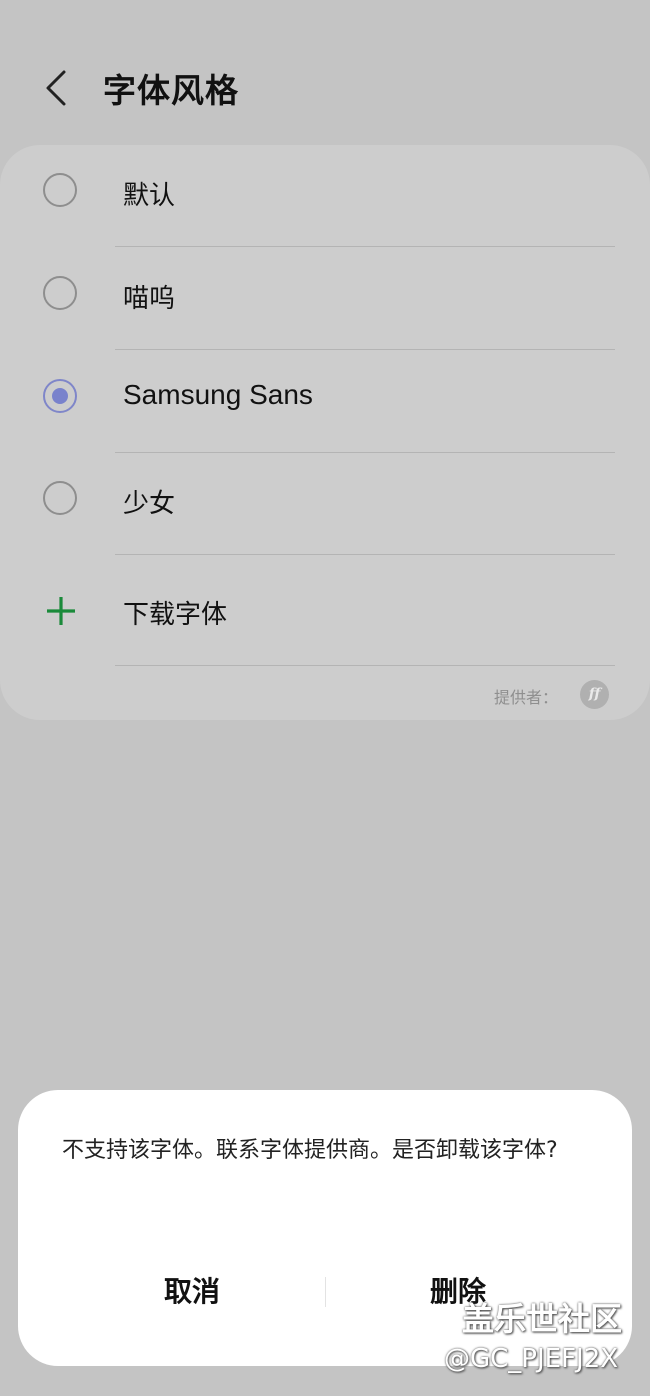 The image size is (650, 1396). What do you see at coordinates (531, 1359) in the screenshot?
I see `watermark-user: @GC_PJEFJ2X` at bounding box center [531, 1359].